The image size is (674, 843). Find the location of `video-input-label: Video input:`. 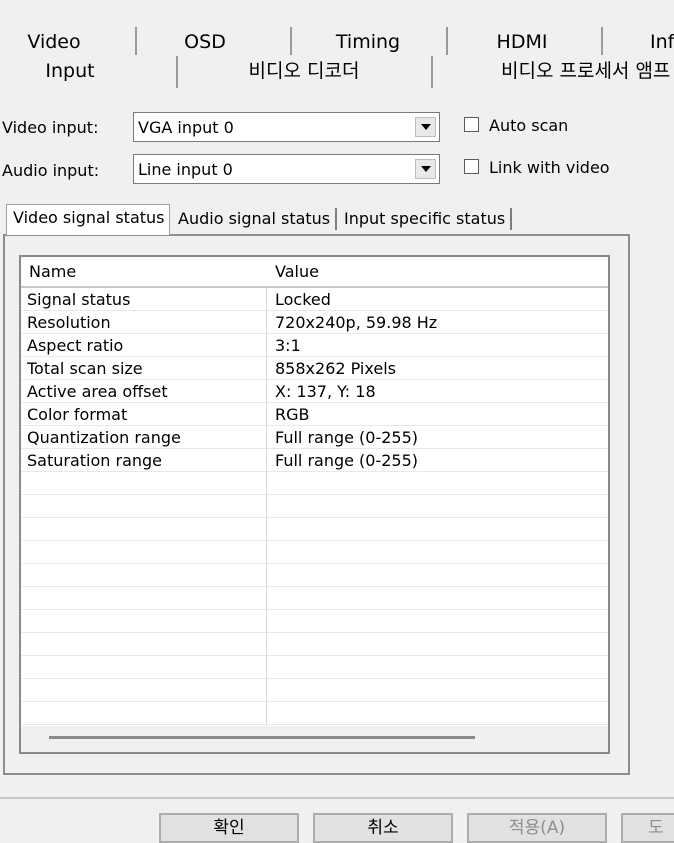

video-input-label: Video input: is located at coordinates (50, 127).